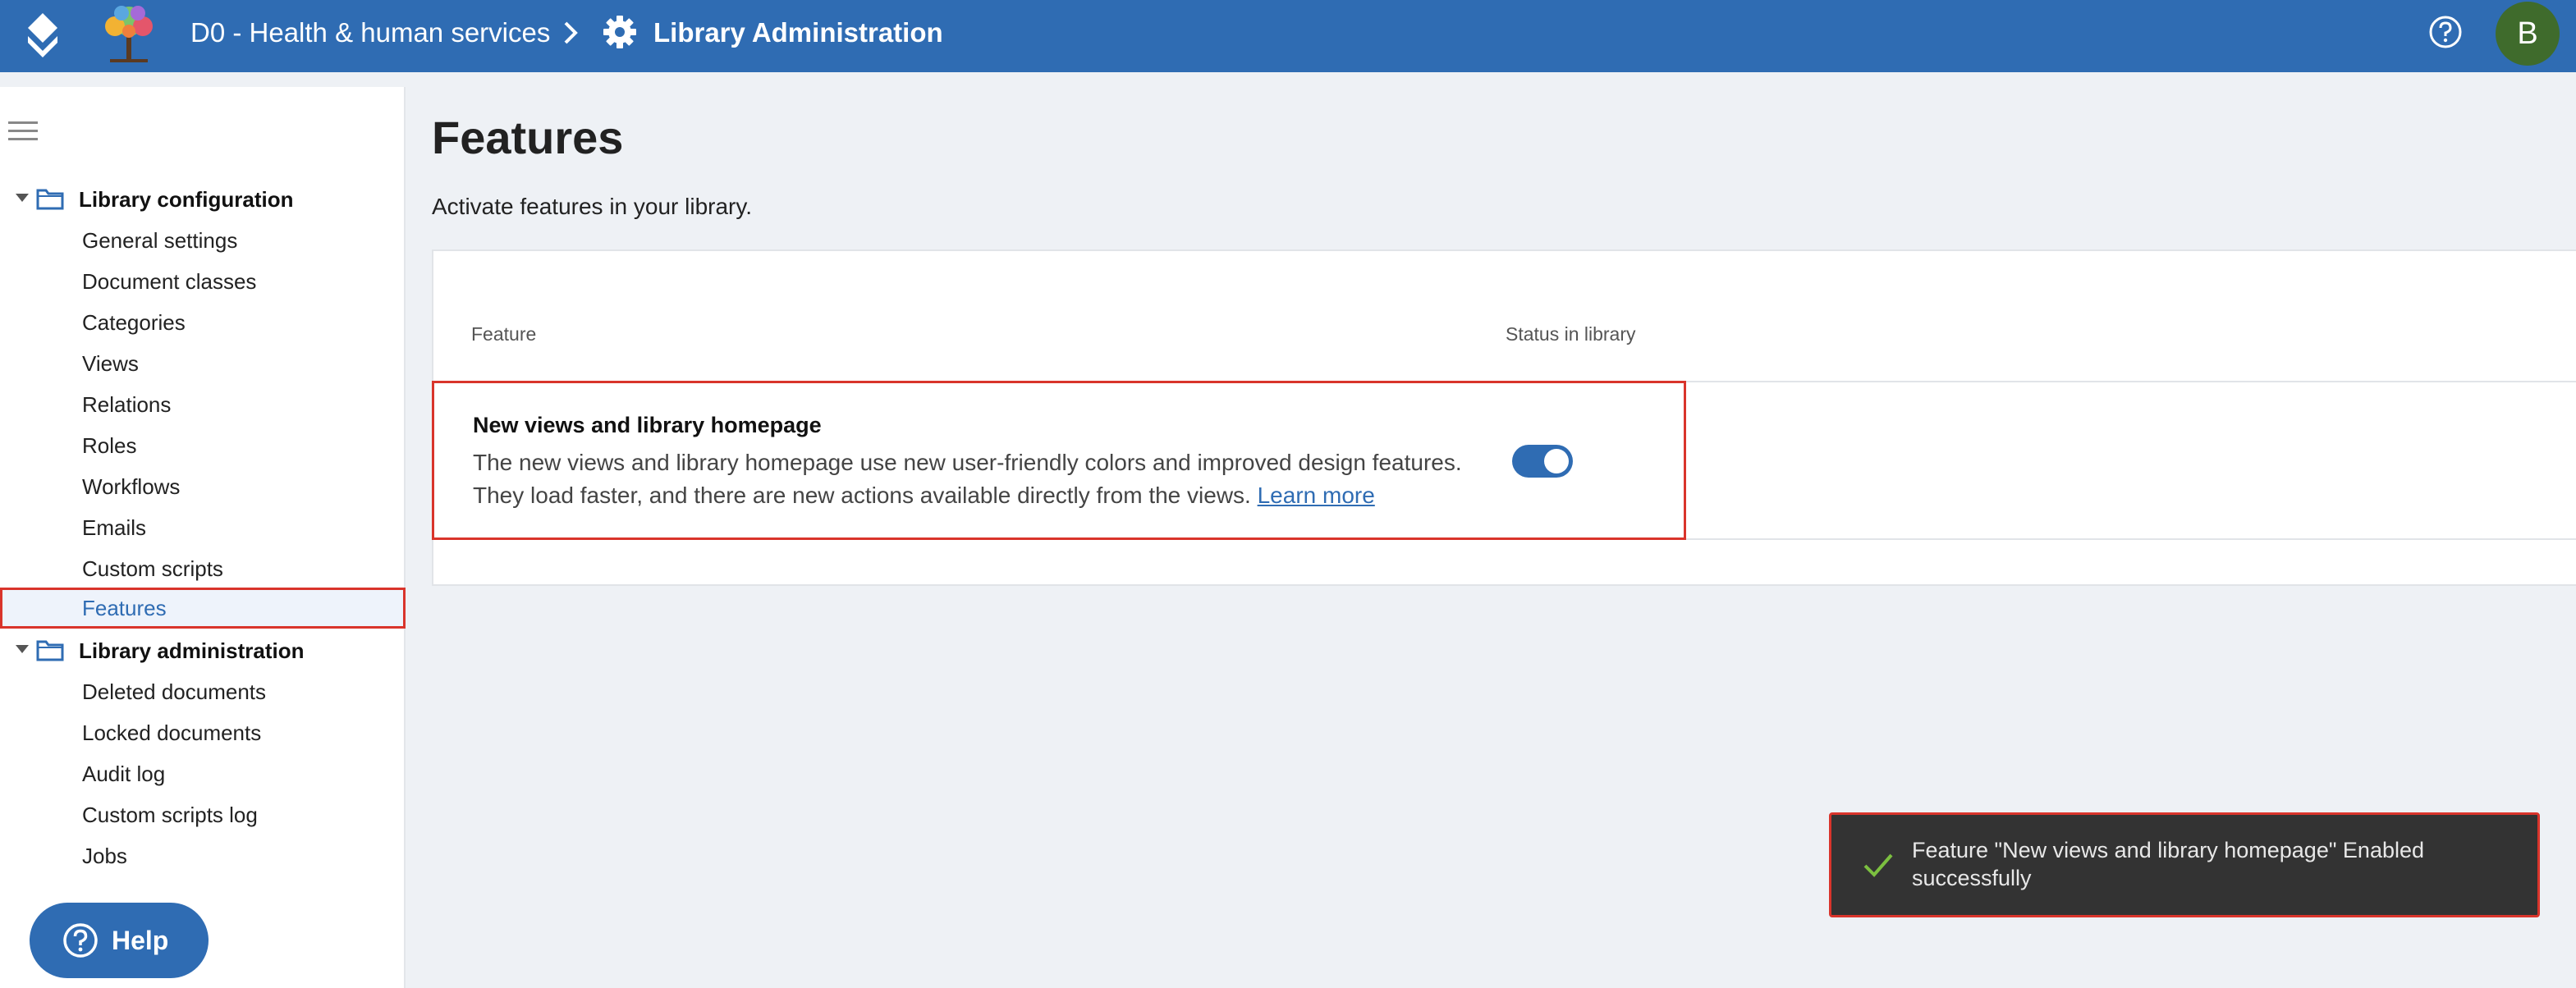 The height and width of the screenshot is (988, 2576). What do you see at coordinates (1878, 865) in the screenshot?
I see `check-icon` at bounding box center [1878, 865].